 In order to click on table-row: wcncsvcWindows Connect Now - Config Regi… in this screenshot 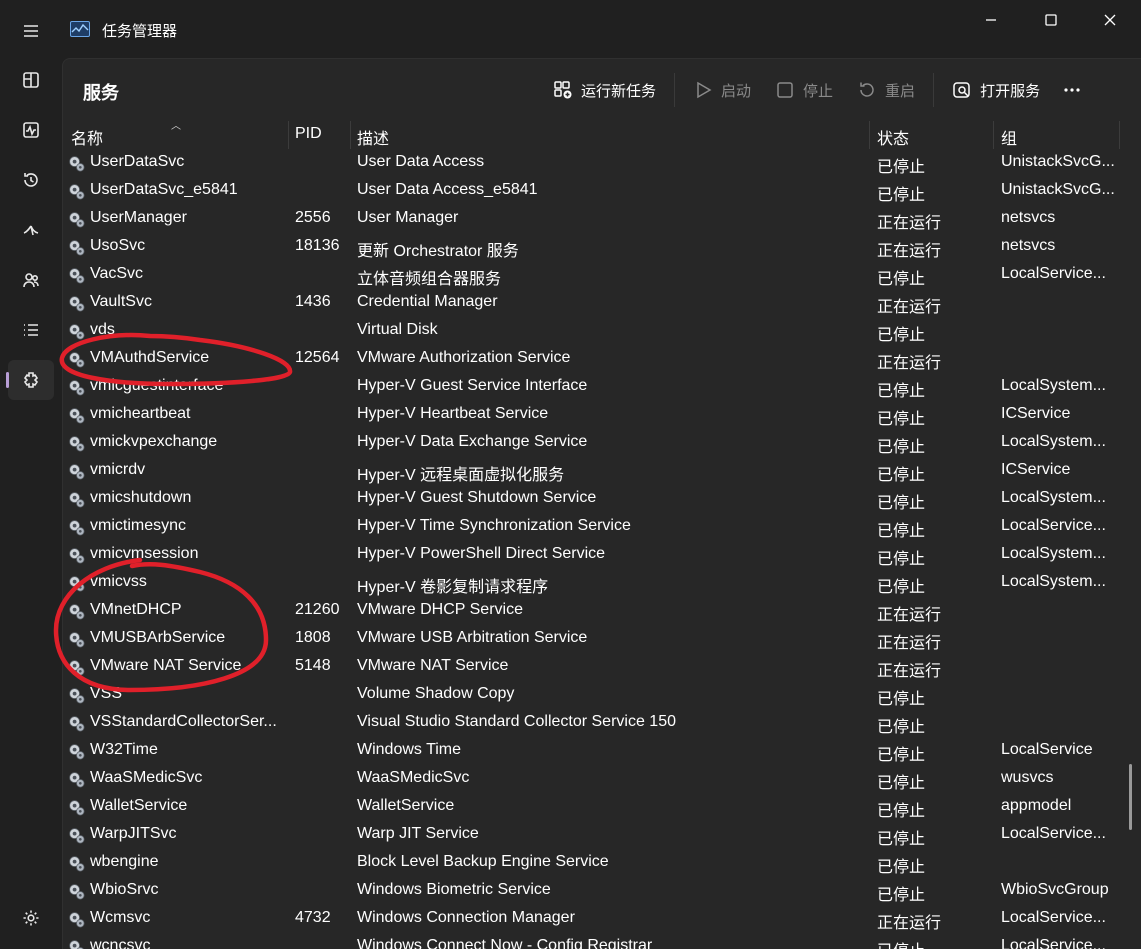, I will do `click(602, 941)`.